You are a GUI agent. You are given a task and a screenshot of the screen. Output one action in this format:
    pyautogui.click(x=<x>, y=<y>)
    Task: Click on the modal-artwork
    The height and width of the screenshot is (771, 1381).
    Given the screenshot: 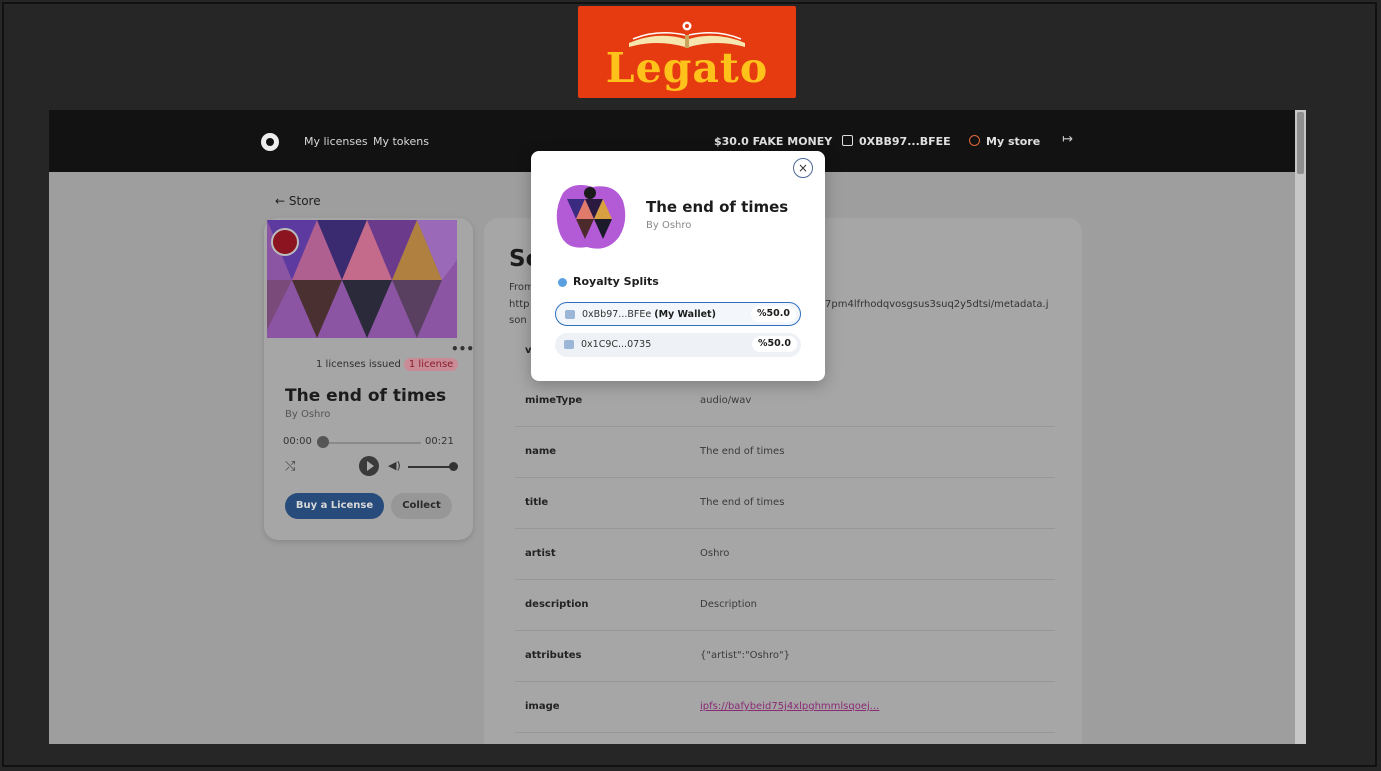 What is the action you would take?
    pyautogui.click(x=591, y=217)
    